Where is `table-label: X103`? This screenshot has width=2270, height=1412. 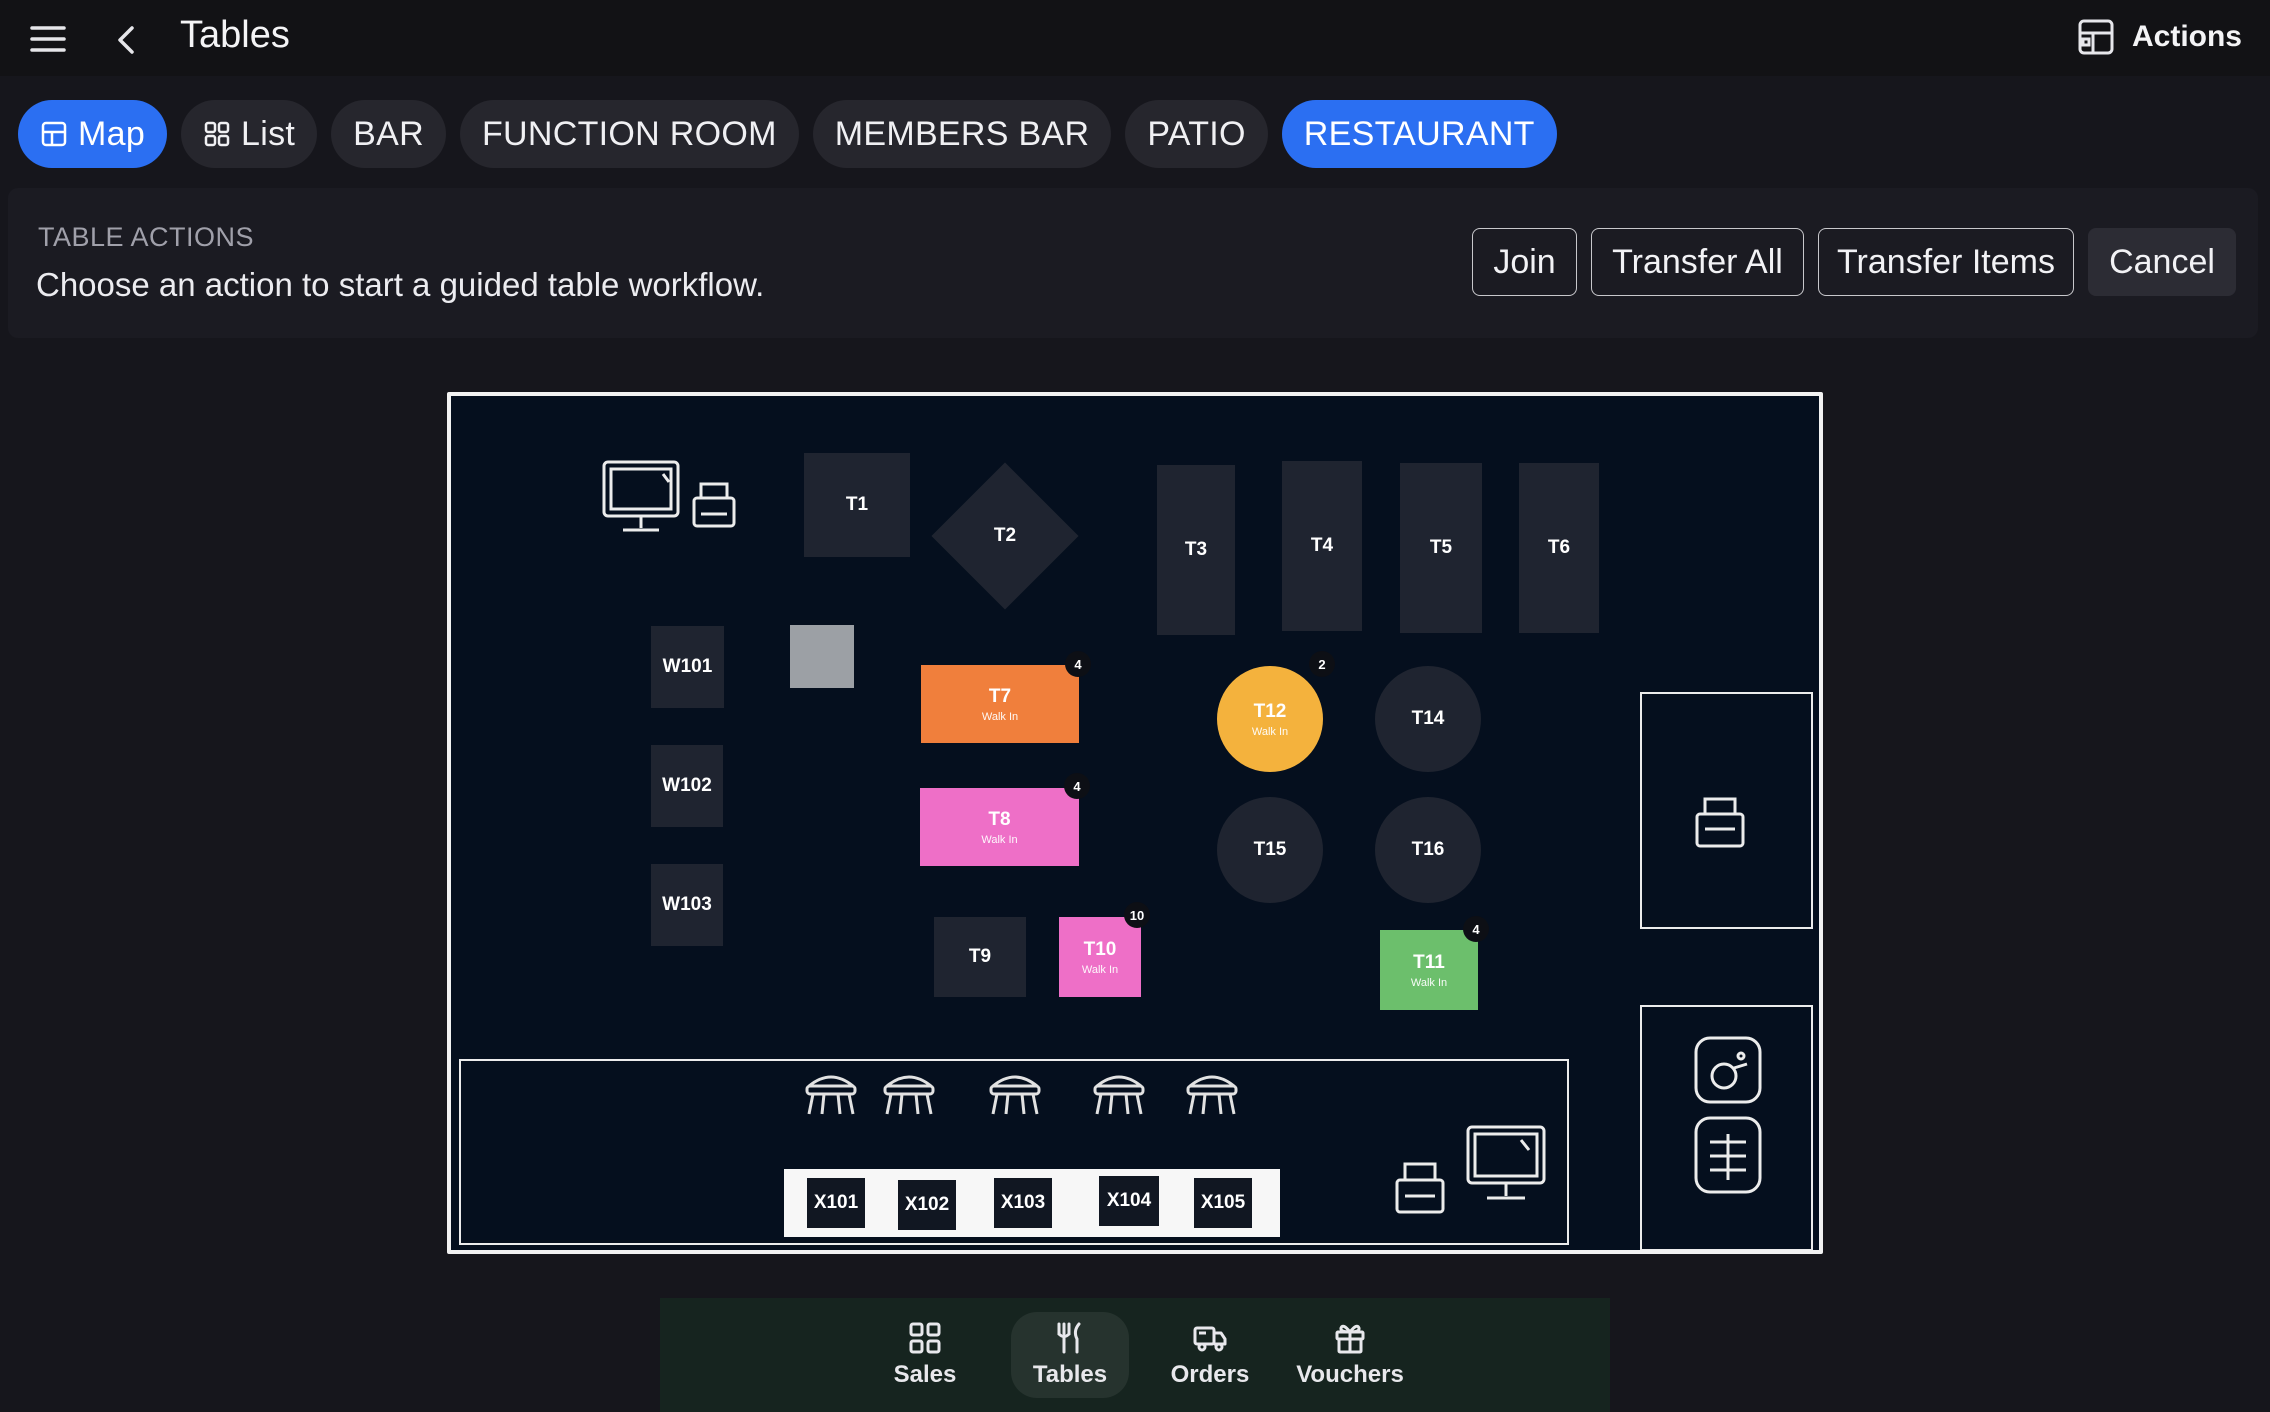
table-label: X103 is located at coordinates (1023, 1202).